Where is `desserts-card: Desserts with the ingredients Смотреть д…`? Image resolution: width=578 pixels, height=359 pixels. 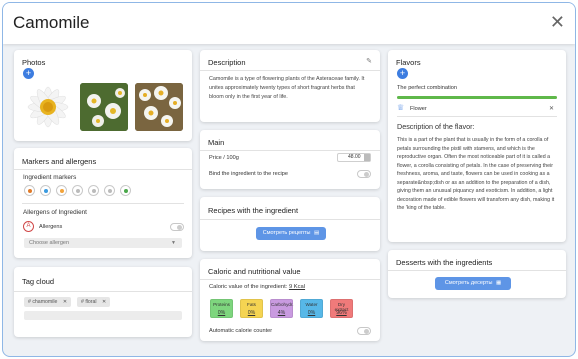
desserts-card: Desserts with the ingredients Смотреть д… is located at coordinates (477, 274).